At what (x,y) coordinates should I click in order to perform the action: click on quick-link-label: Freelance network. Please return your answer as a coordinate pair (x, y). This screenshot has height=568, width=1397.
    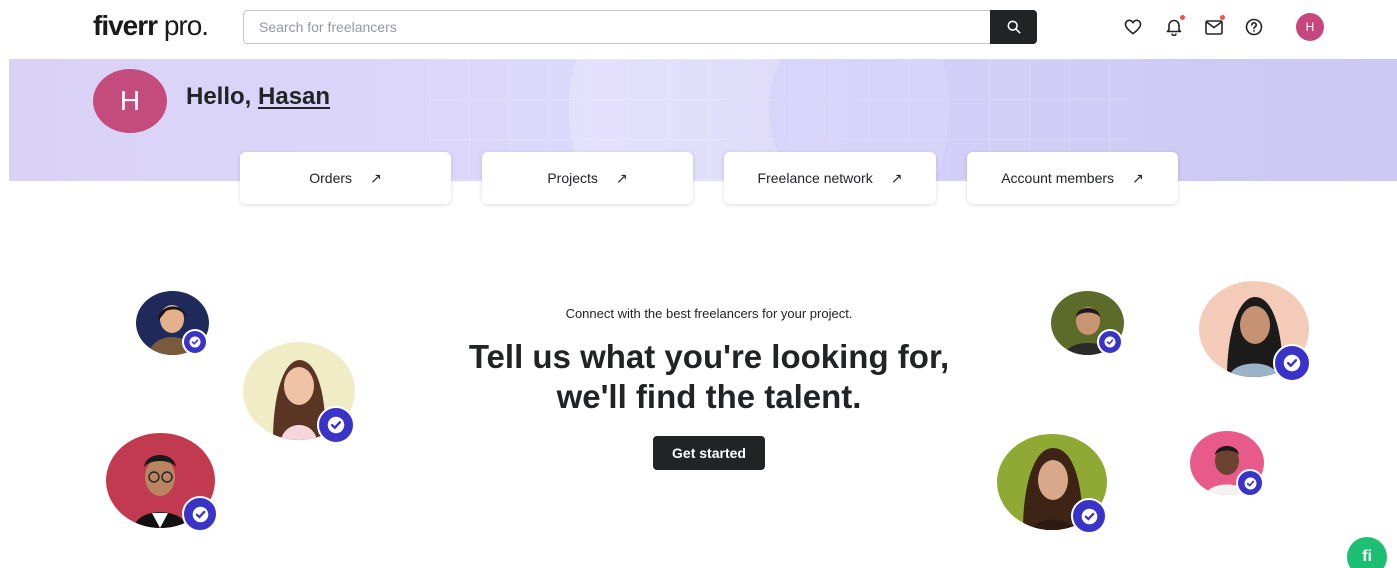
    Looking at the image, I should click on (815, 178).